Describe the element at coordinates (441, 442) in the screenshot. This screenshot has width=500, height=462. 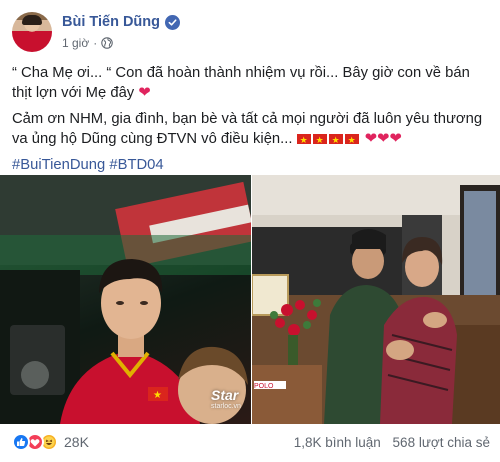
I see `share-count: 568 lượt chia sẻ` at that location.